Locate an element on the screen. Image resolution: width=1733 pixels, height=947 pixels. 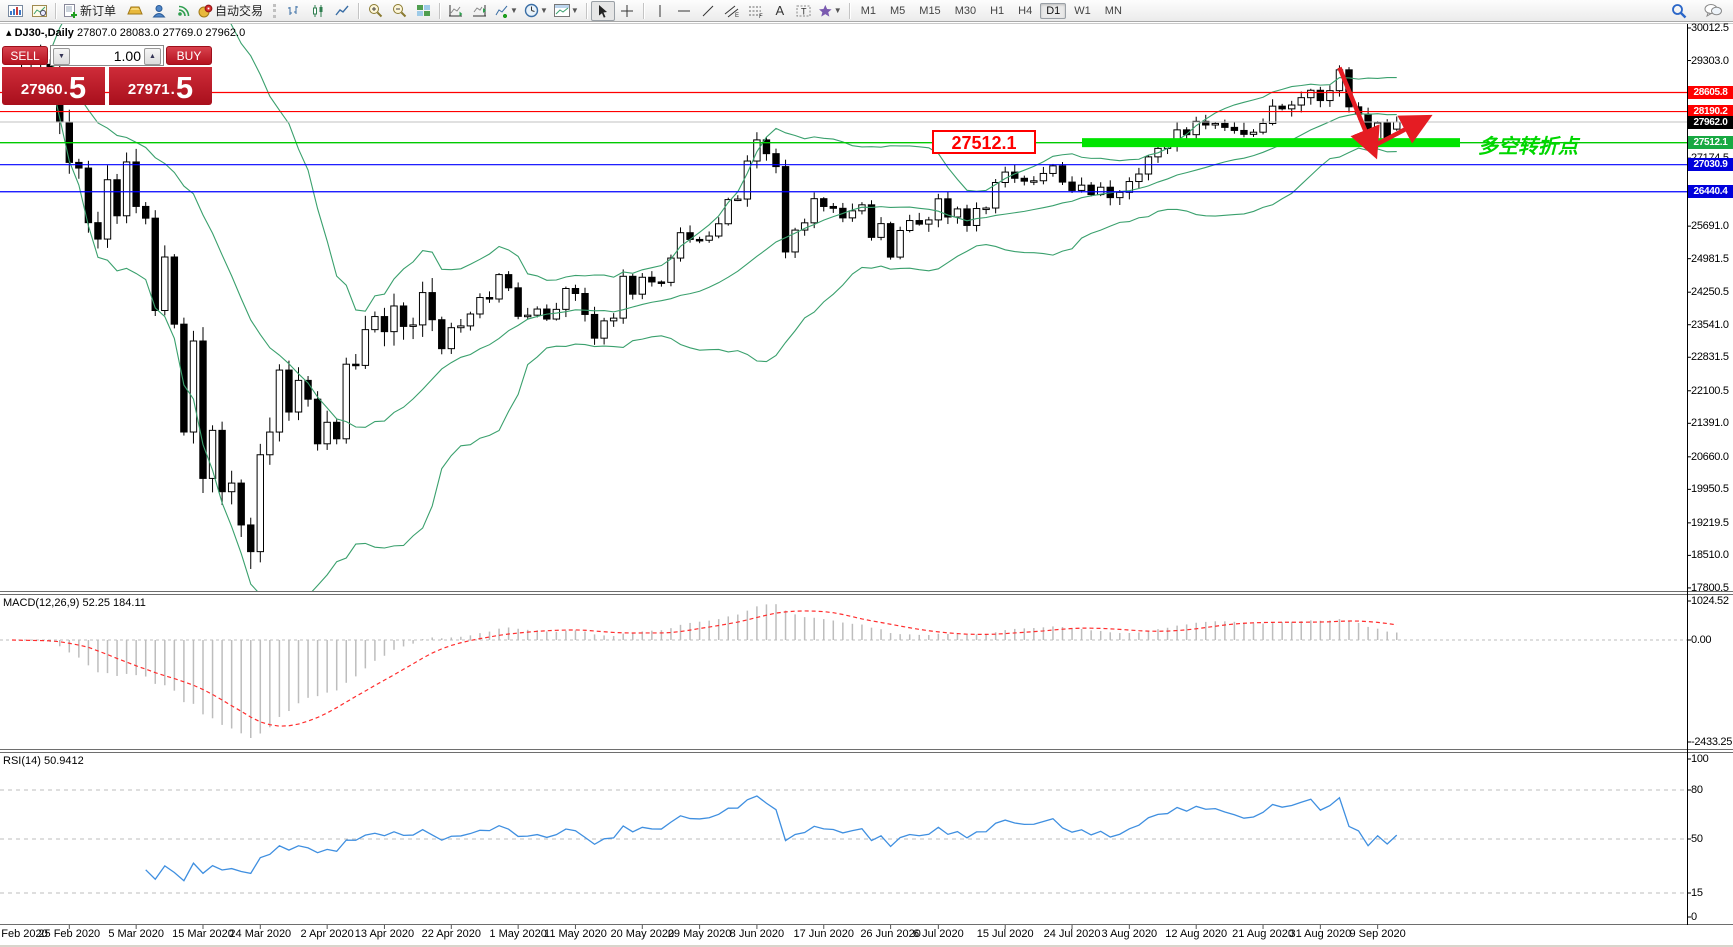
price-tick: 21391.0 is located at coordinates (1710, 423).